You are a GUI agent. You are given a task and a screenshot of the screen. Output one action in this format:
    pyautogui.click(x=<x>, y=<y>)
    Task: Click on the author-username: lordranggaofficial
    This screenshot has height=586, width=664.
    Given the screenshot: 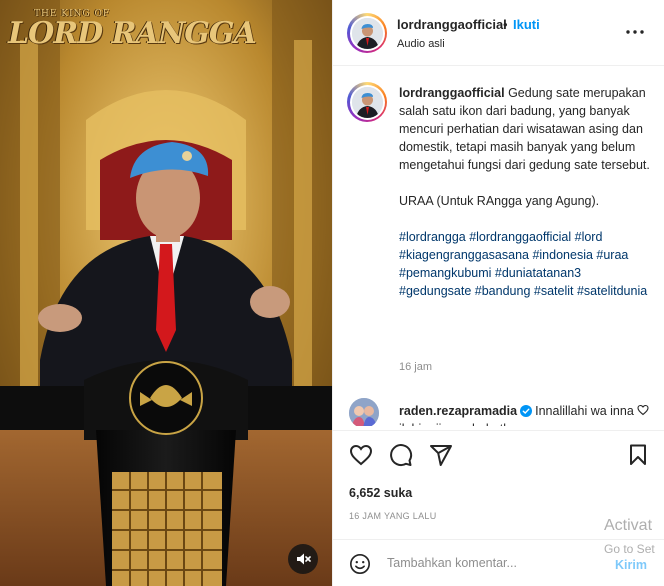 What is the action you would take?
    pyautogui.click(x=452, y=24)
    